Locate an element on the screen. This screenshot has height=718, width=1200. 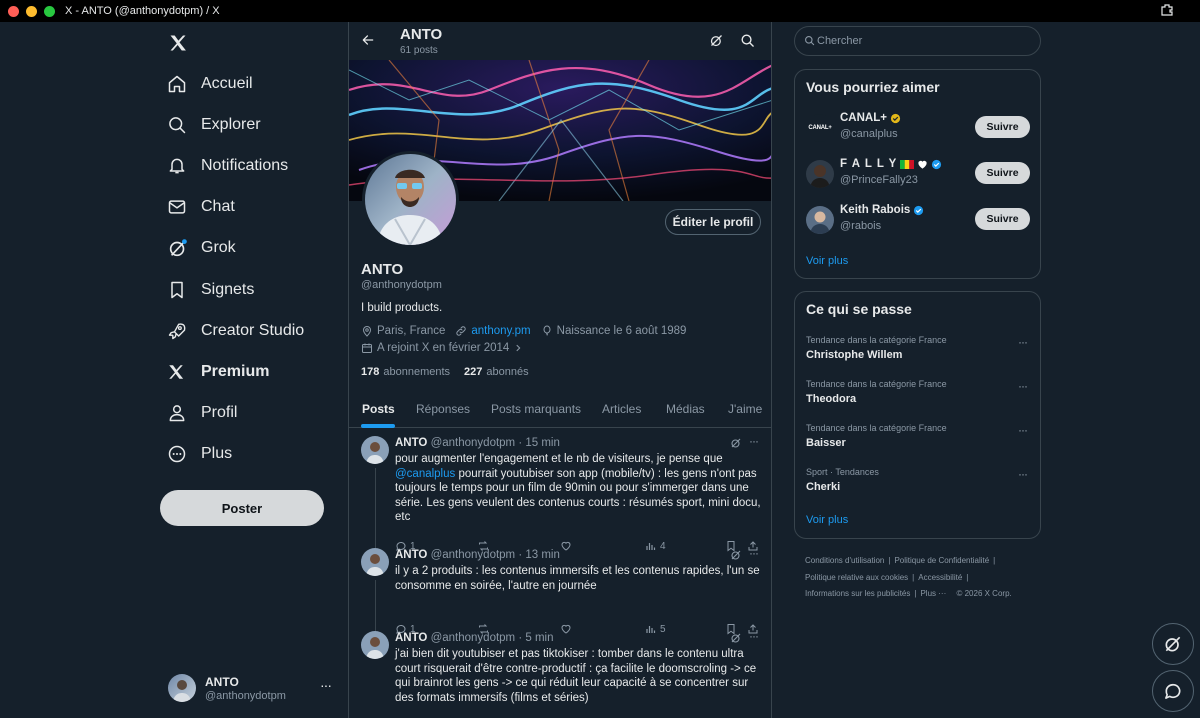
tab-posts: Posts is located at coordinates (378, 409).